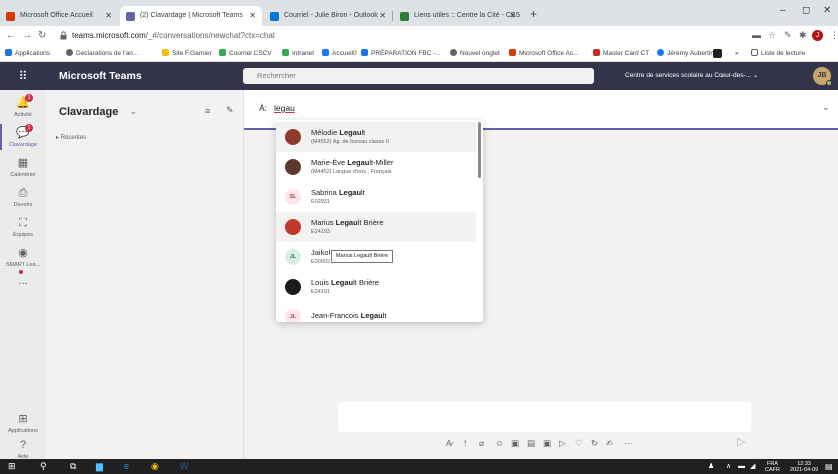  I want to click on reading-list: Liste de lecture, so click(778, 54).